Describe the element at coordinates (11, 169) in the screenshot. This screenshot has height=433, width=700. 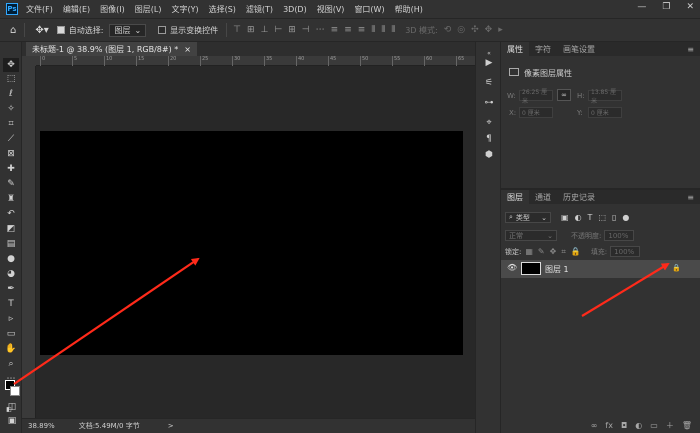
I see `healing-brush-tool-icon: ✚` at that location.